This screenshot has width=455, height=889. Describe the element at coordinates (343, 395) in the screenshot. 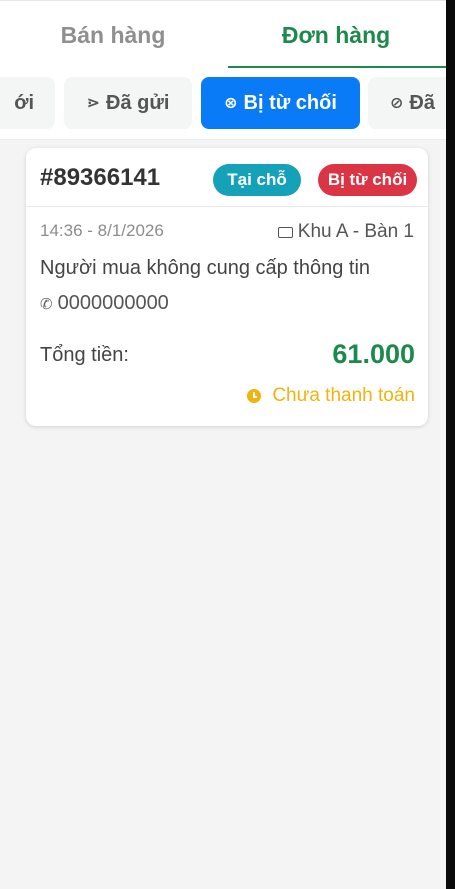

I see `payment-status-label: Chưa thanh toán` at that location.